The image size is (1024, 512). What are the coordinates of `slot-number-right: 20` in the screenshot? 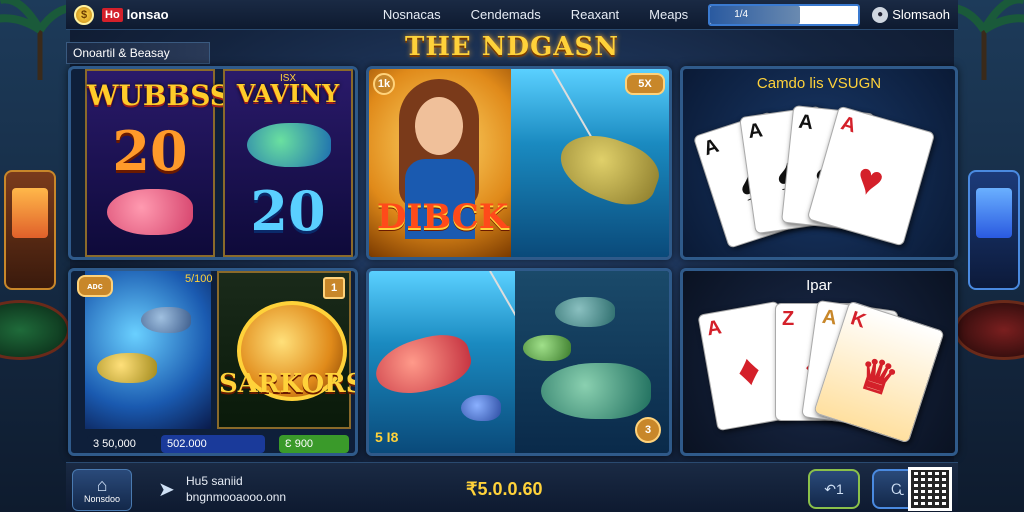 It's located at (288, 211).